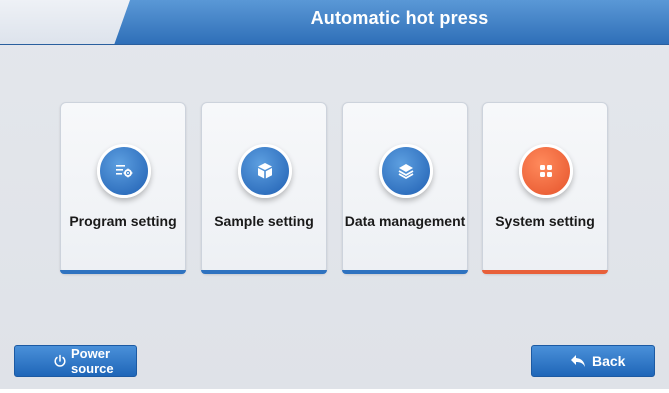  Describe the element at coordinates (65, 22) in the screenshot. I see `title-bar-left-panel` at that location.